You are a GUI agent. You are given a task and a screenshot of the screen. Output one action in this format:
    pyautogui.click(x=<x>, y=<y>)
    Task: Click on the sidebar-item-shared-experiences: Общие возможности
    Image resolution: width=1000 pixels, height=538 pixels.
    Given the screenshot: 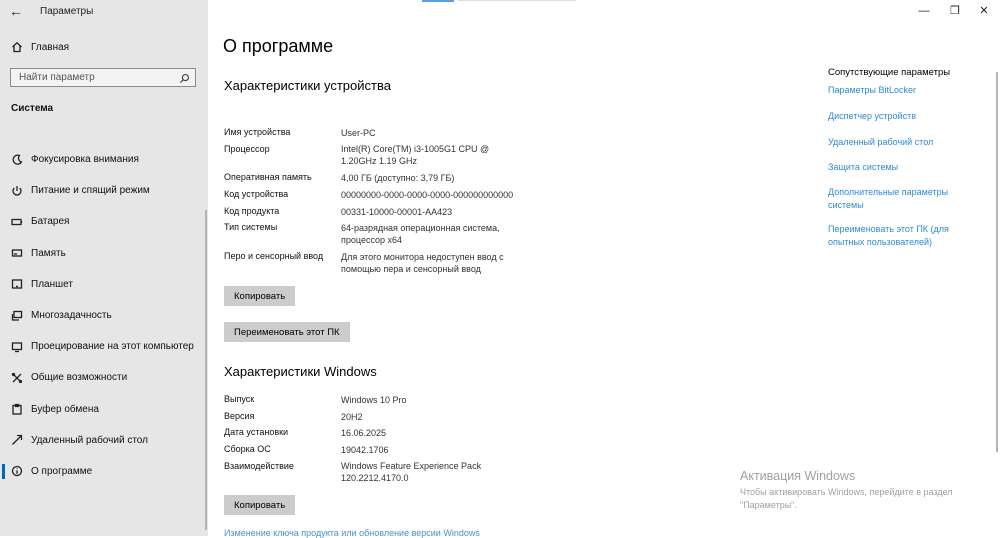 What is the action you would take?
    pyautogui.click(x=104, y=377)
    